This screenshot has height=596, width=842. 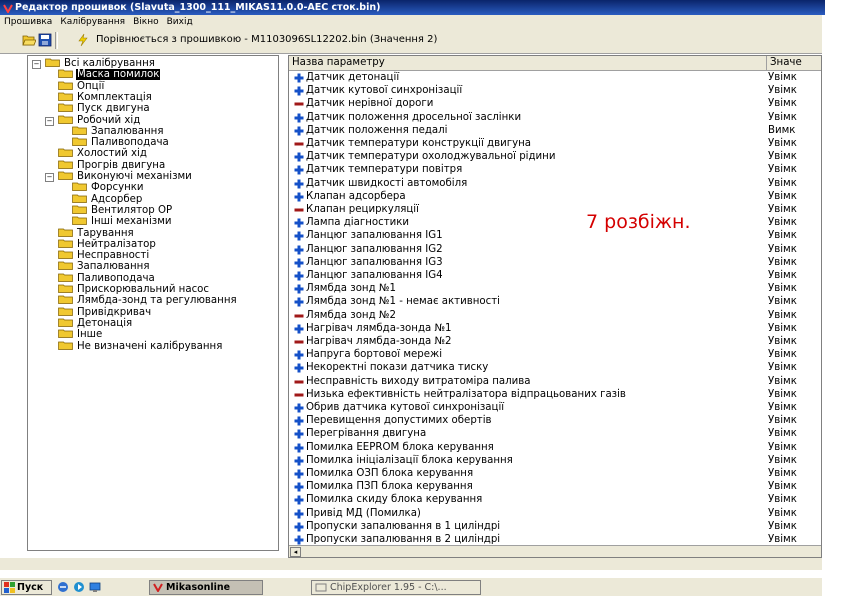 What do you see at coordinates (105, 98) in the screenshot?
I see `tree-node: Комплектація` at bounding box center [105, 98].